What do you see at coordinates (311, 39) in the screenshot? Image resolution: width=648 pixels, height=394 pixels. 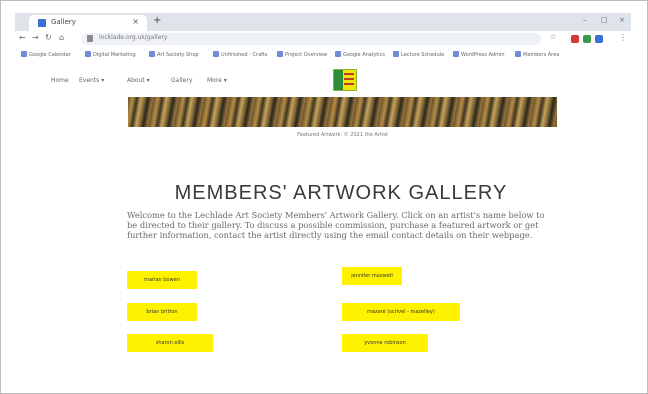 I see `address-bar: locklade.org.uk/gallery` at bounding box center [311, 39].